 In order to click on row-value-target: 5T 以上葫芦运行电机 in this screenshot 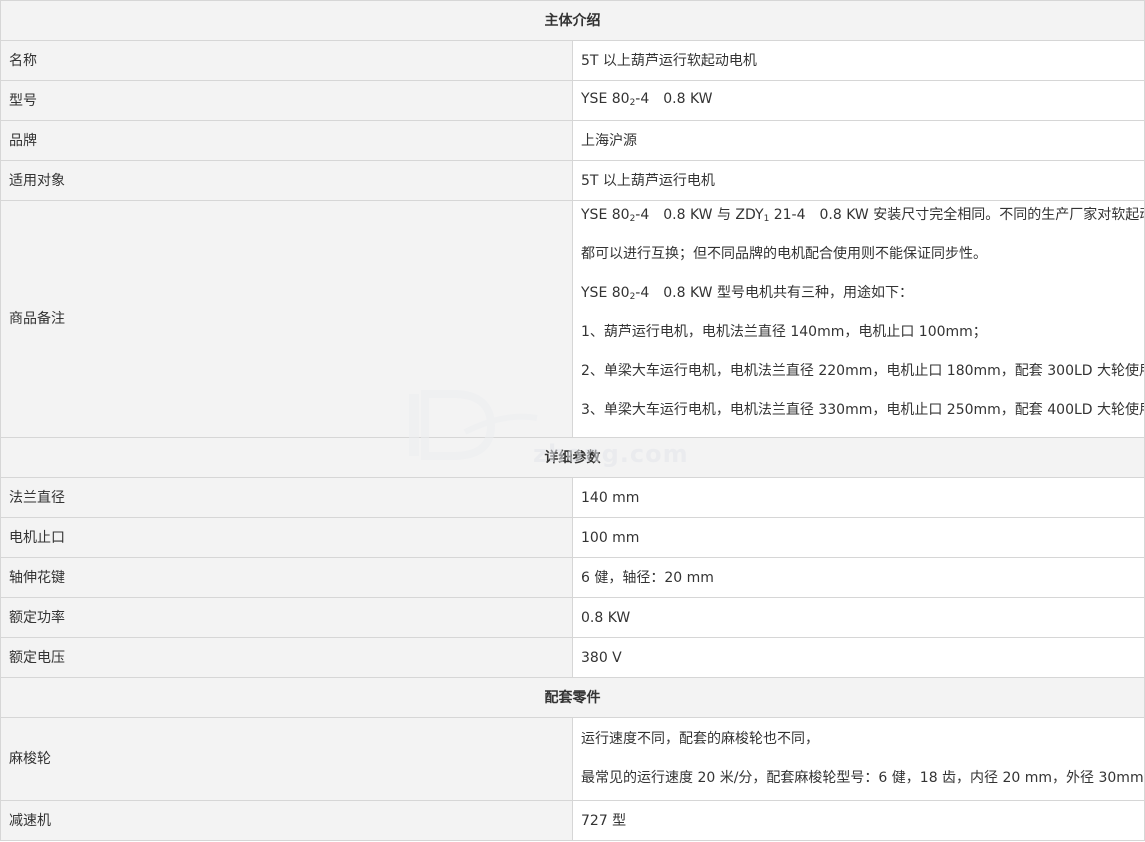, I will do `click(858, 180)`.